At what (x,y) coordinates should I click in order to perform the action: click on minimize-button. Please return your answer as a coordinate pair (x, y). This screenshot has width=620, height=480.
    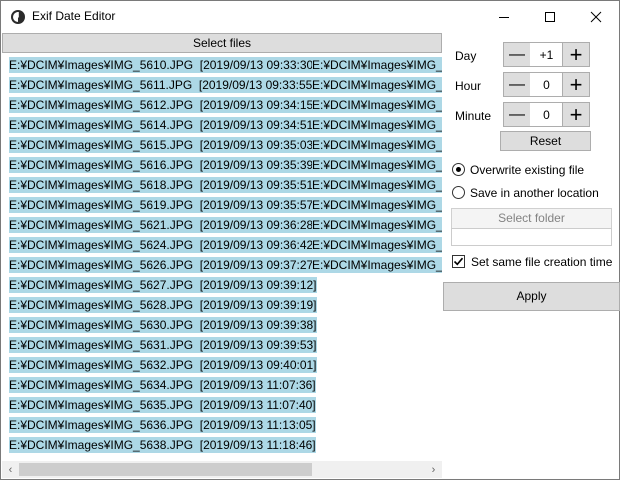
    Looking at the image, I should click on (504, 16).